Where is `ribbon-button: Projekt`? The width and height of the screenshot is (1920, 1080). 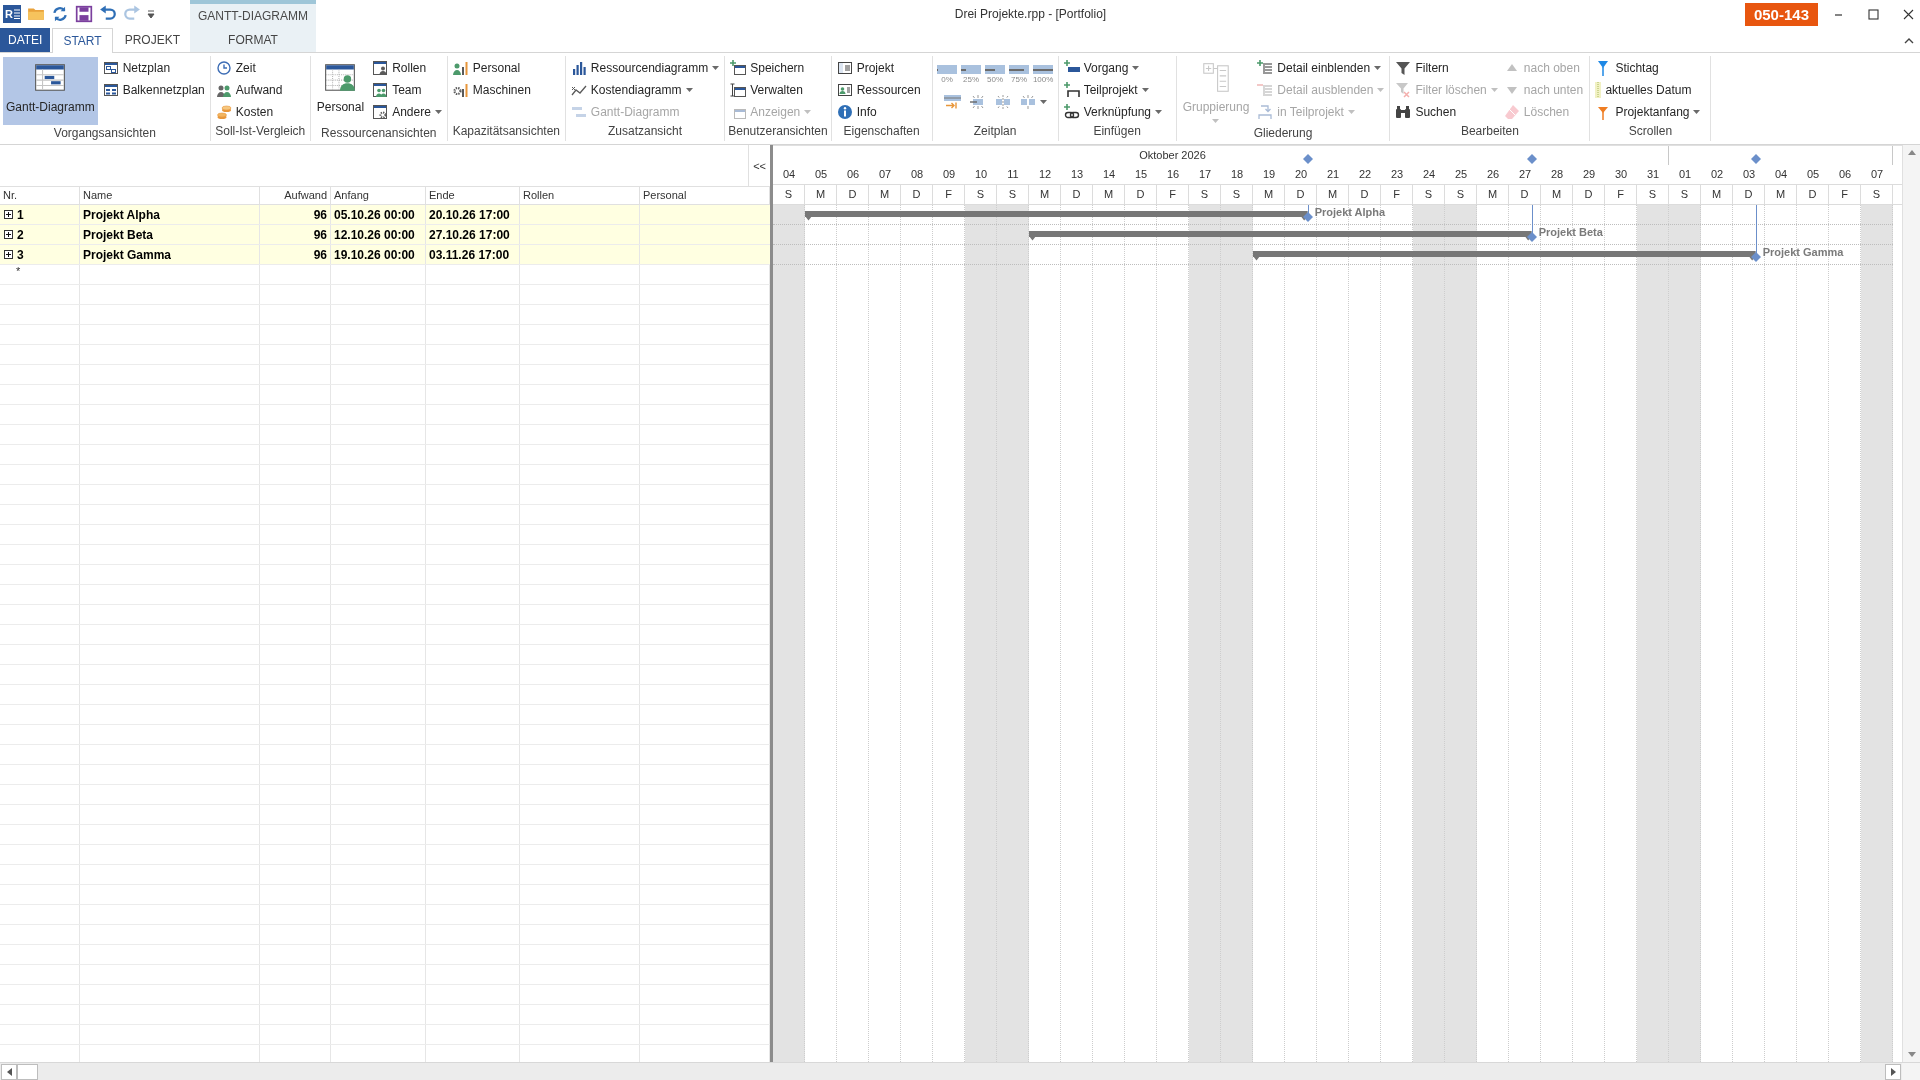 ribbon-button: Projekt is located at coordinates (878, 68).